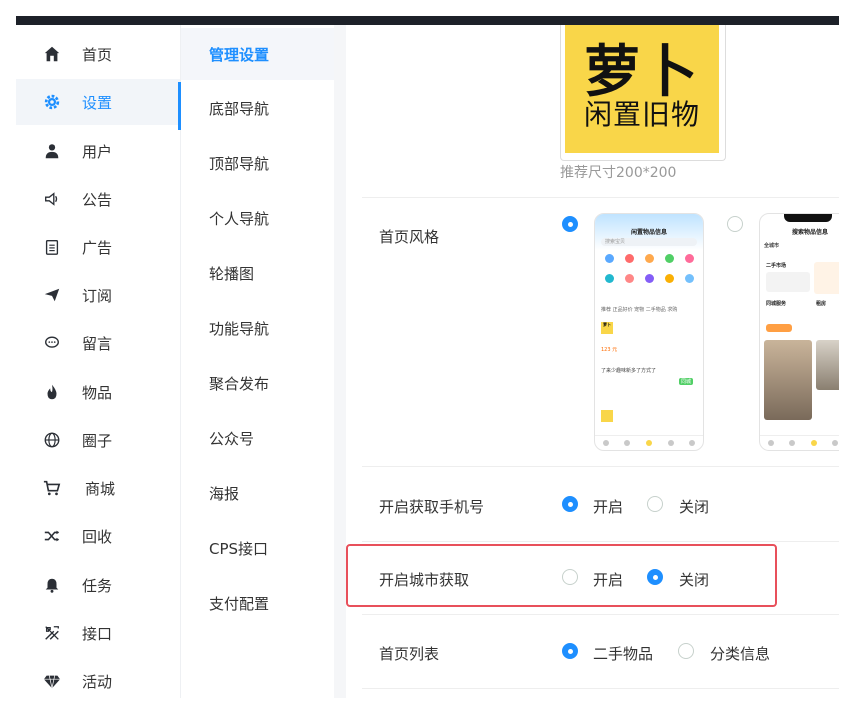  I want to click on sidebar-item-home: 首页, so click(98, 54).